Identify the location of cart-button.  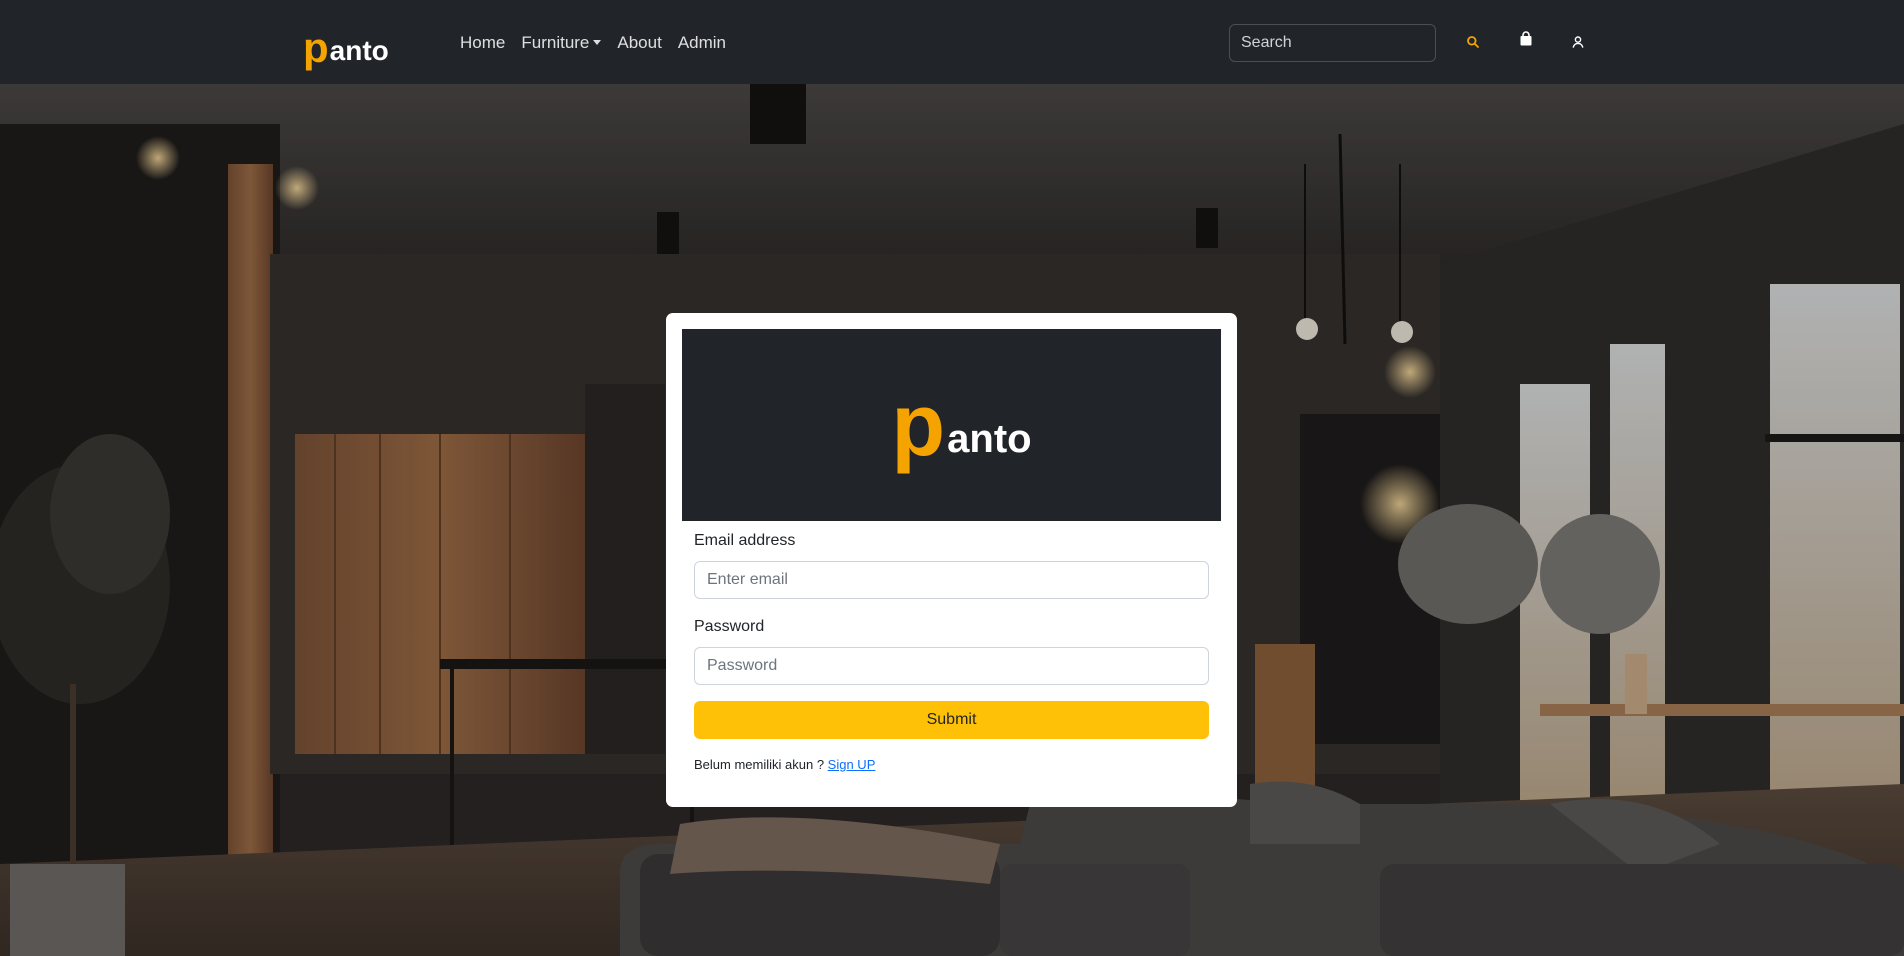
(1526, 39).